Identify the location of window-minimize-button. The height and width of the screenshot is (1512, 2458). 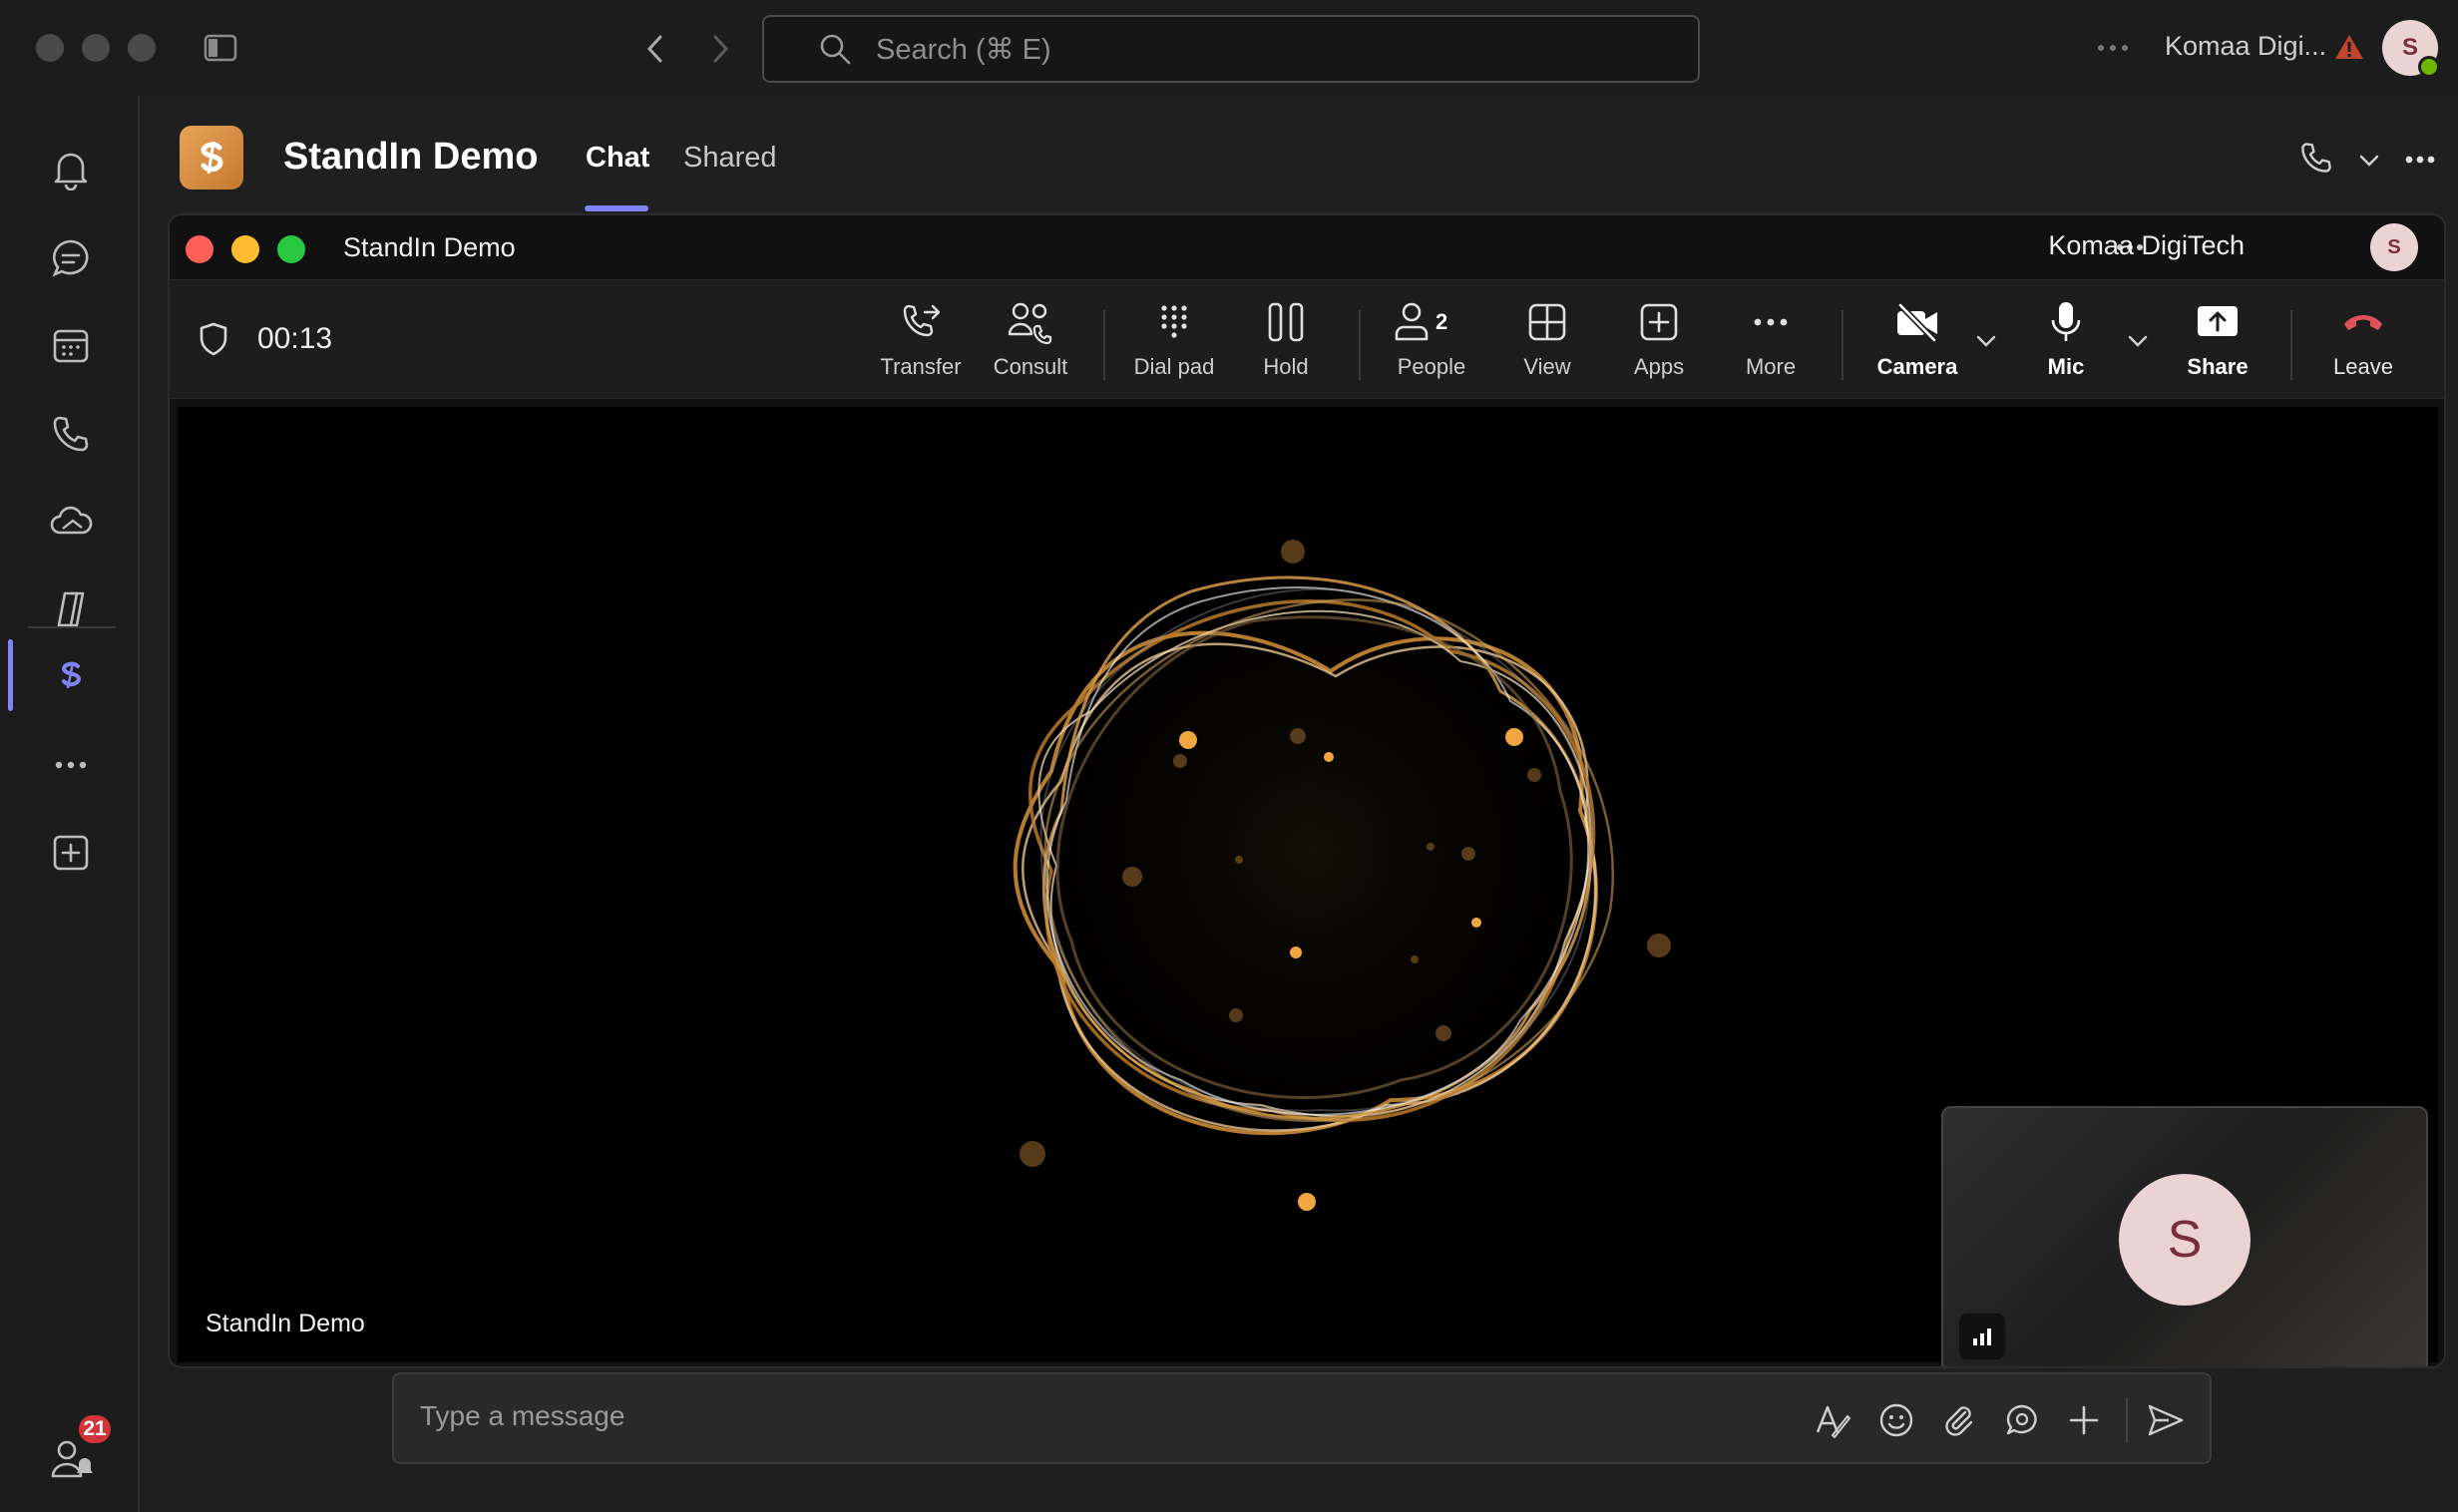
(96, 48).